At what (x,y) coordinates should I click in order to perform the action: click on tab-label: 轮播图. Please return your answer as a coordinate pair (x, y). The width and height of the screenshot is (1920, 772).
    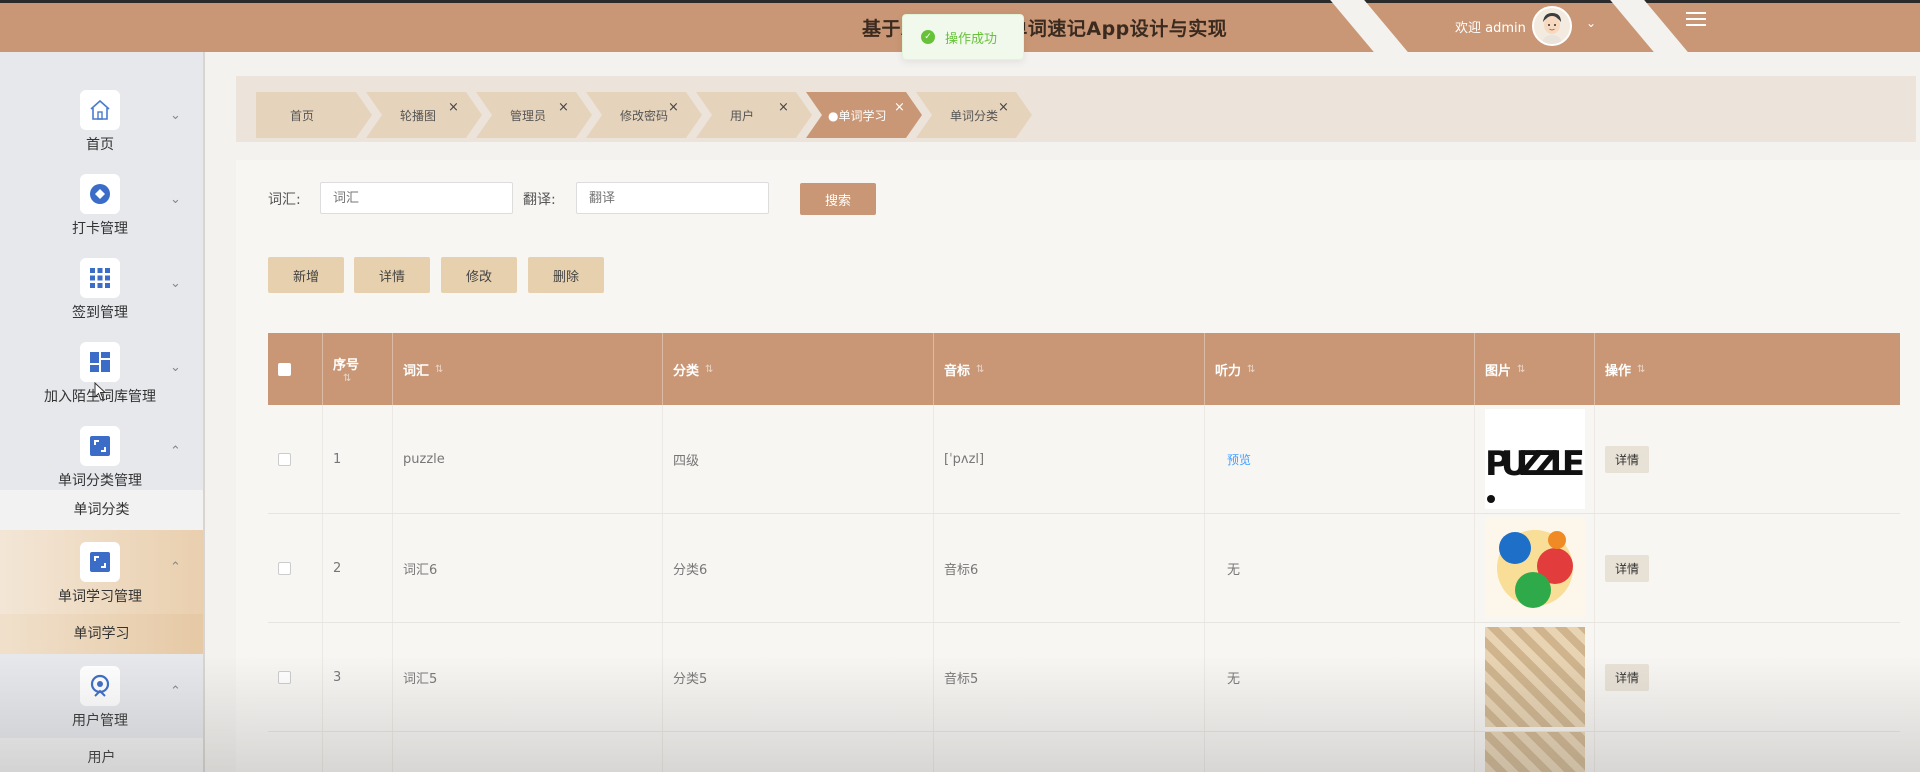
    Looking at the image, I should click on (418, 115).